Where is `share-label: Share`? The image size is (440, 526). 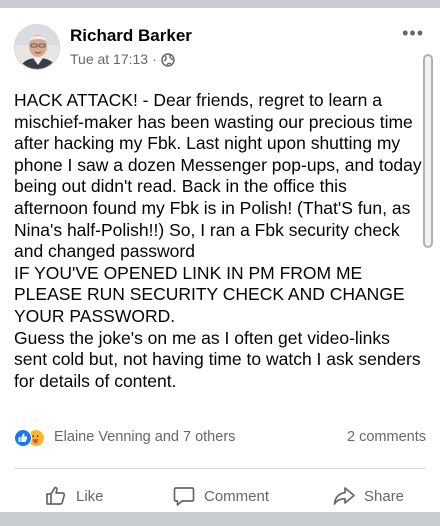 share-label: Share is located at coordinates (384, 496).